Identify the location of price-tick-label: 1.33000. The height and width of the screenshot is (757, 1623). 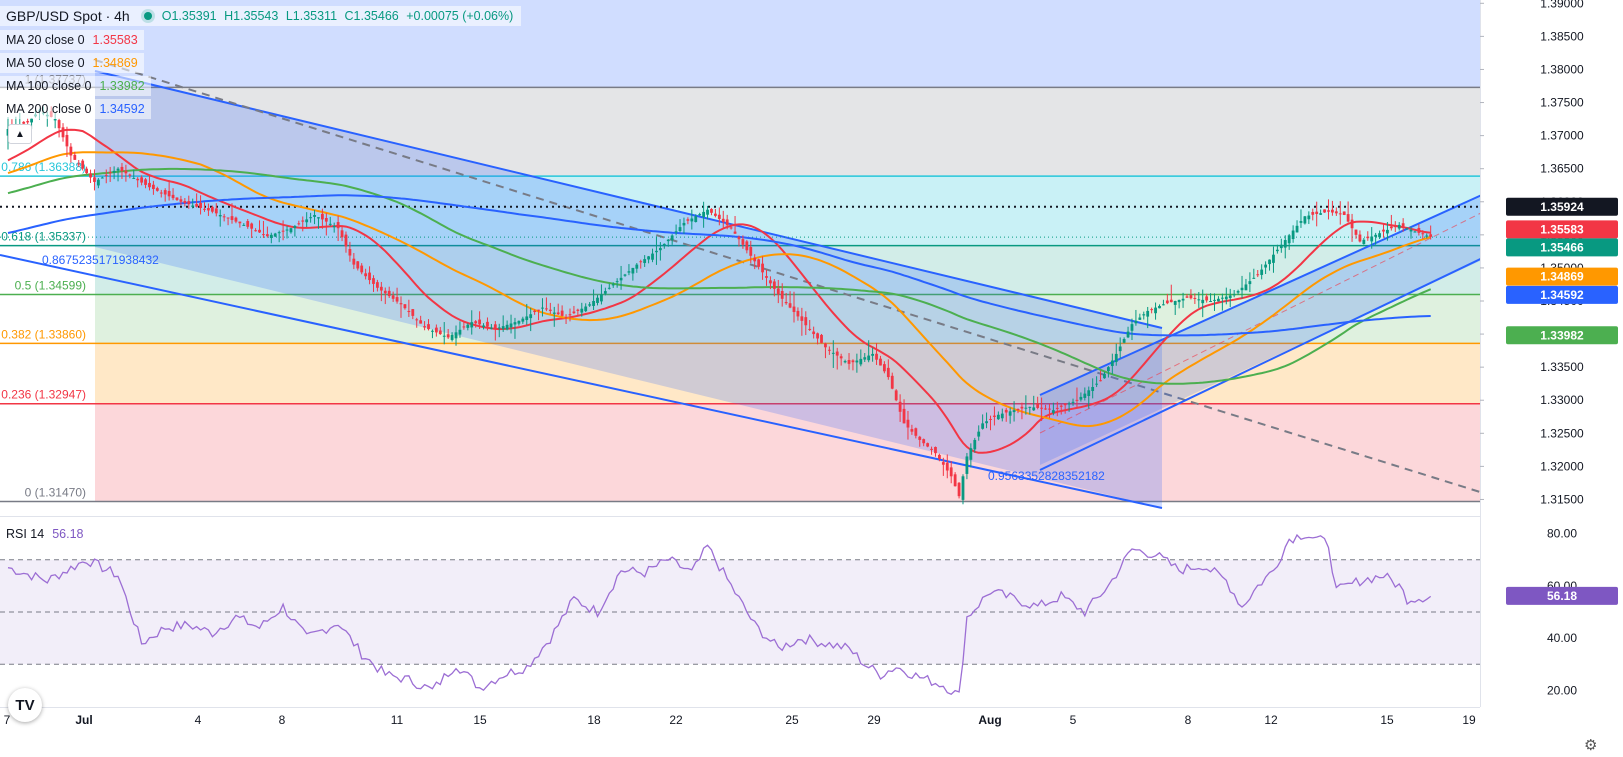
(1562, 400).